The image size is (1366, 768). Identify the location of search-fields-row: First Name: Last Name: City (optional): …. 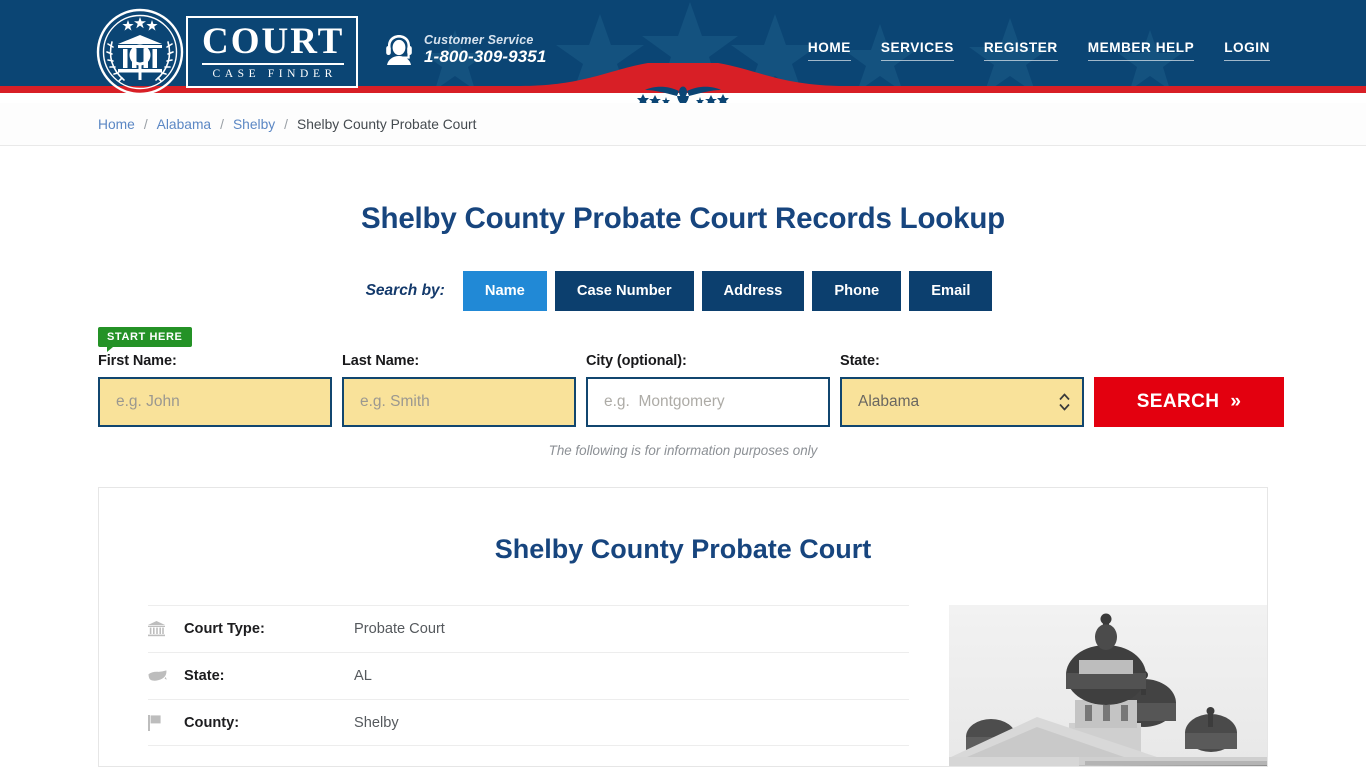
(691, 390).